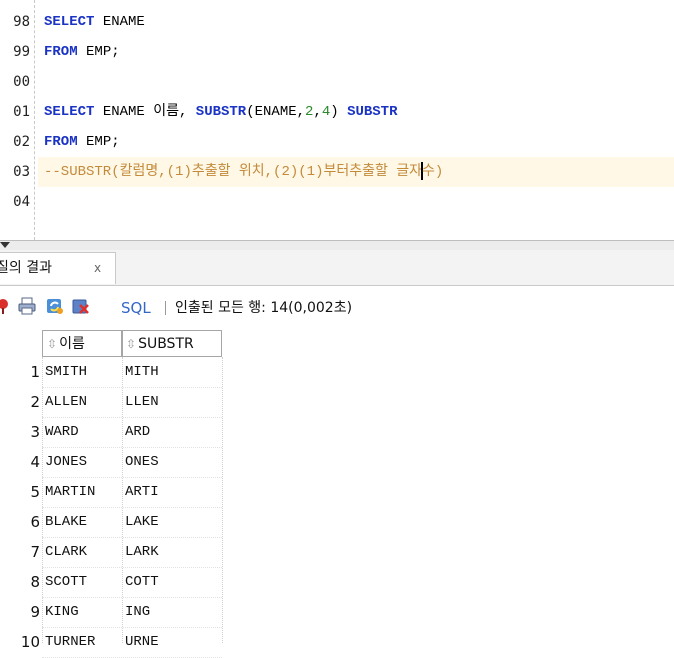  I want to click on fetch-status-text: 인출된 모든 행: 14(0,002초), so click(264, 308).